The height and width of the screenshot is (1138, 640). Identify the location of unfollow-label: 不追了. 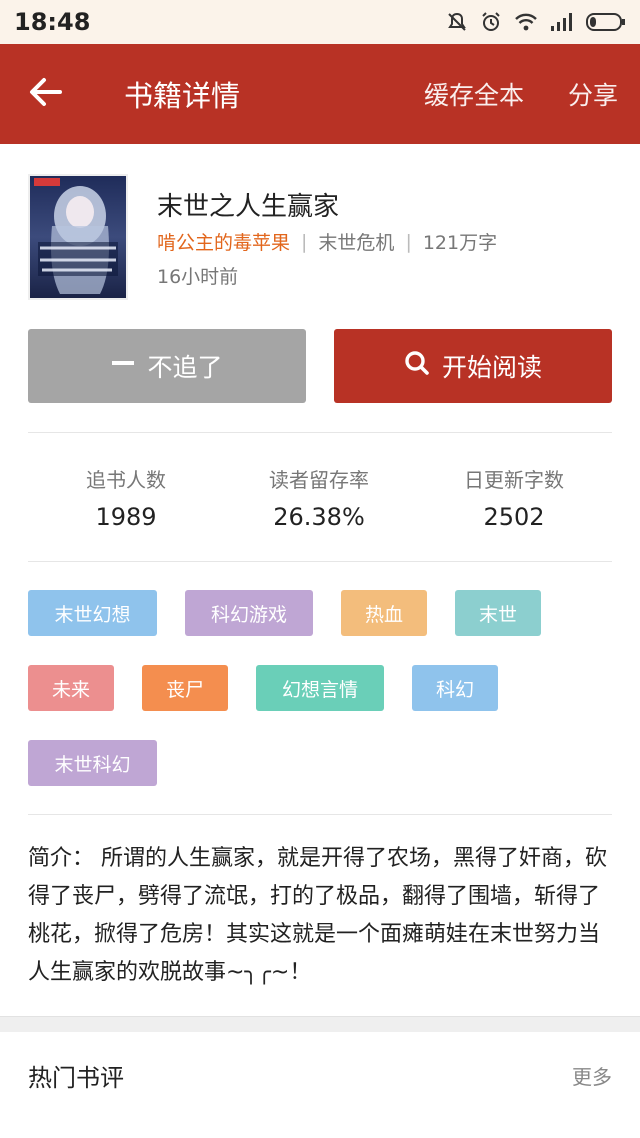
(185, 367).